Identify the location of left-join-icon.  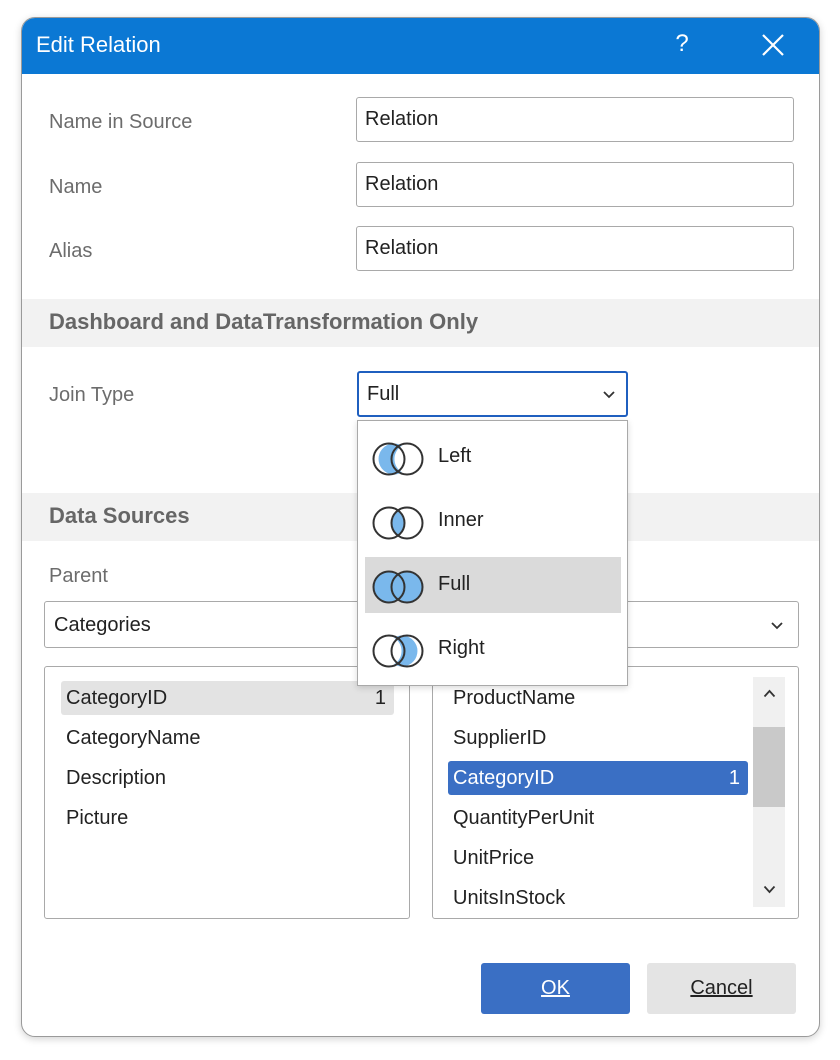
(398, 459).